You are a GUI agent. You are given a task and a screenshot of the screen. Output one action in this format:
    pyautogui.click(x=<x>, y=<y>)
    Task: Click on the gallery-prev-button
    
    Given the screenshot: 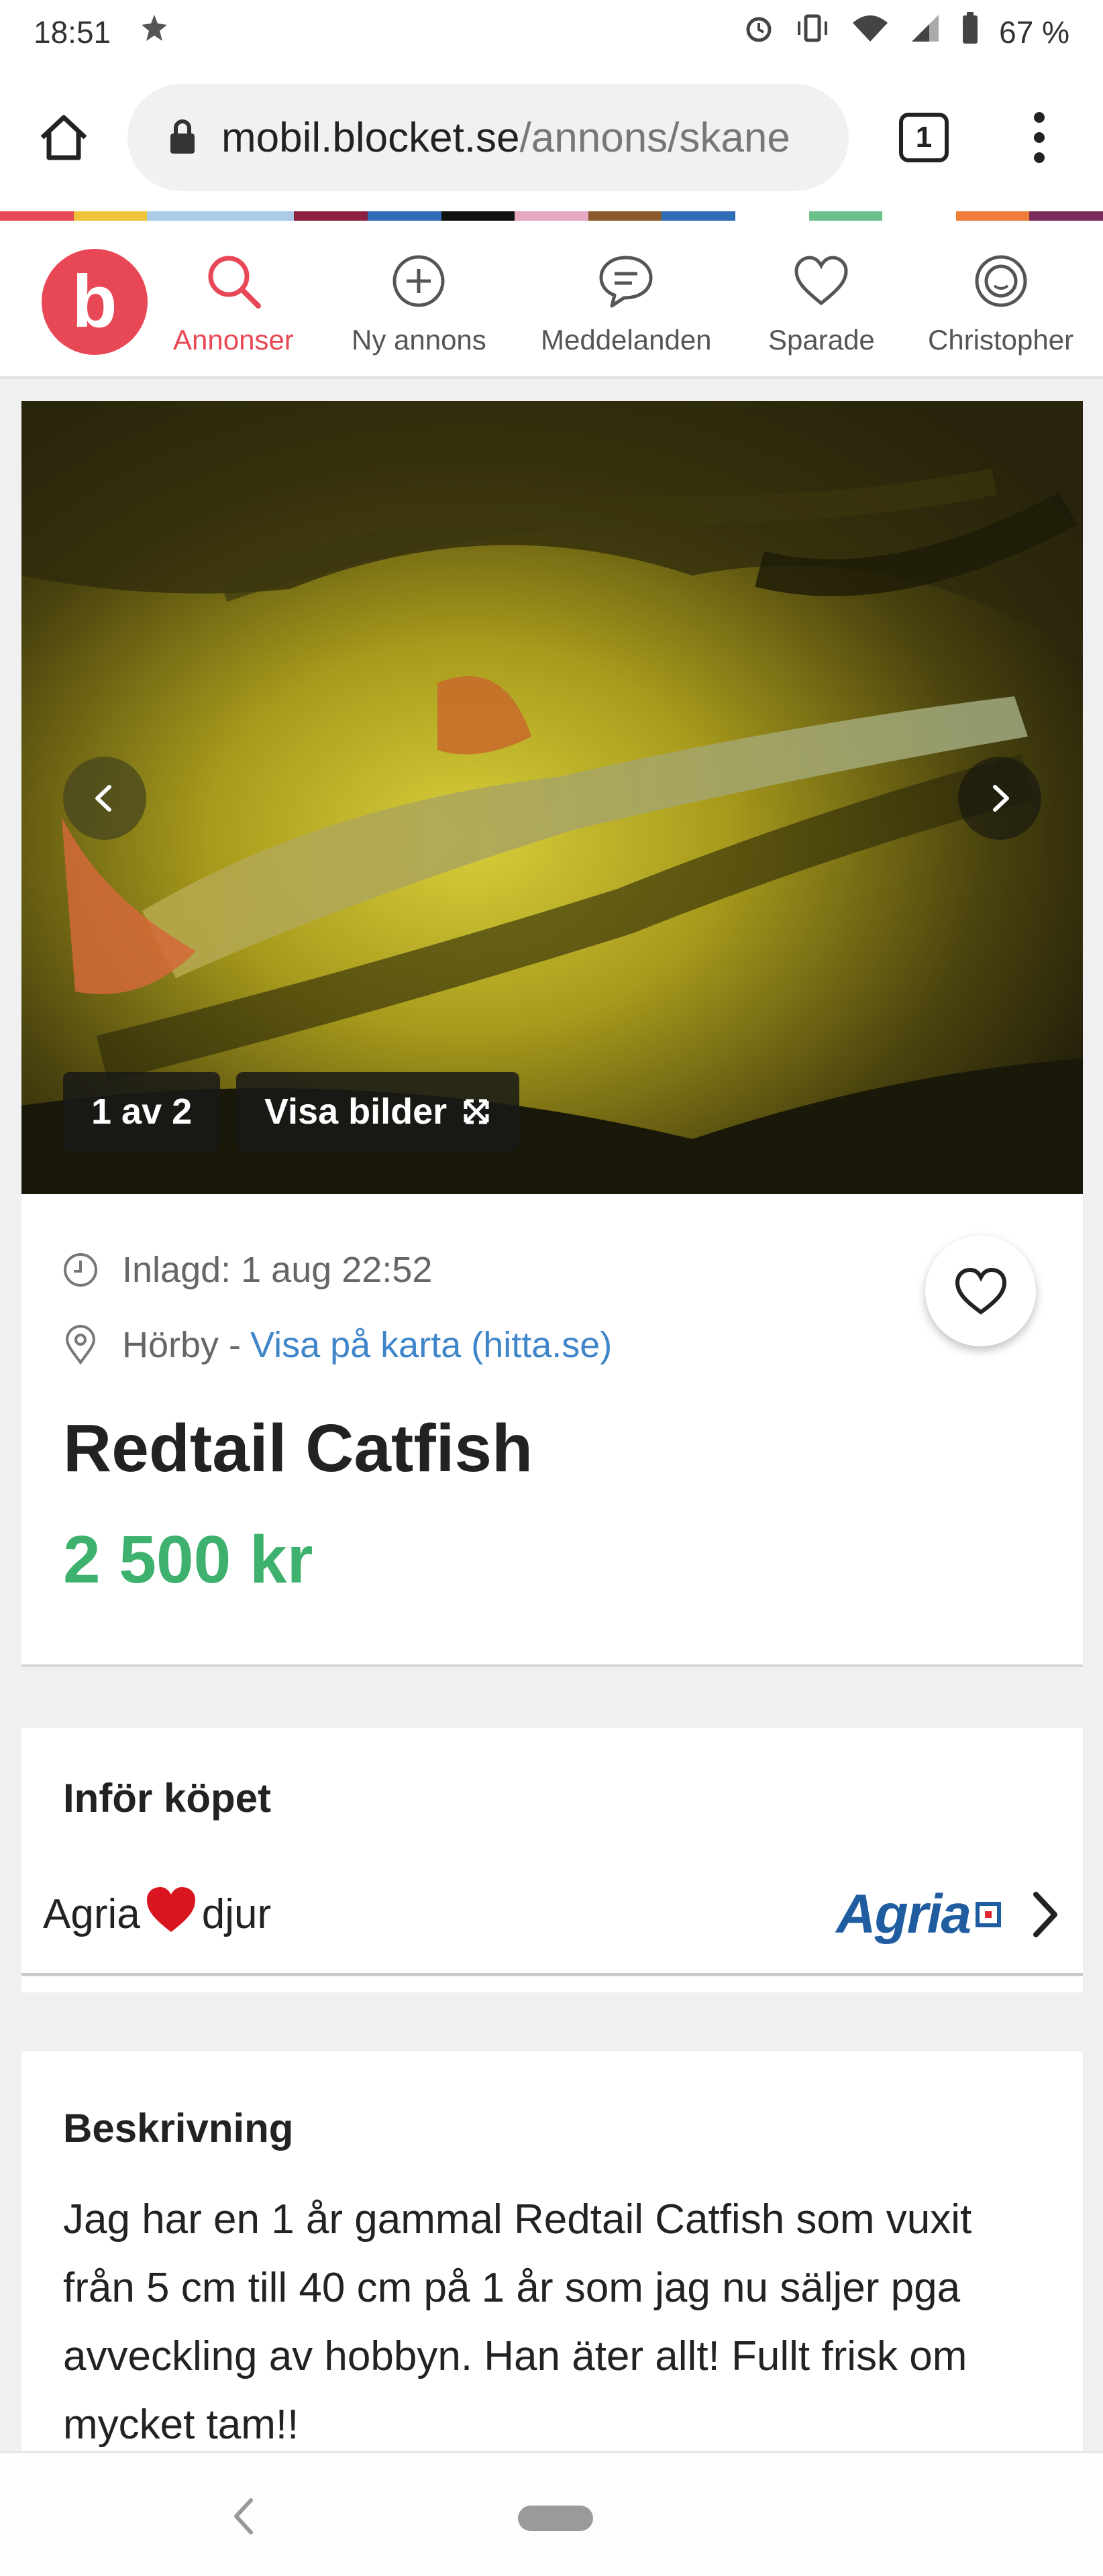 What is the action you would take?
    pyautogui.click(x=105, y=798)
    